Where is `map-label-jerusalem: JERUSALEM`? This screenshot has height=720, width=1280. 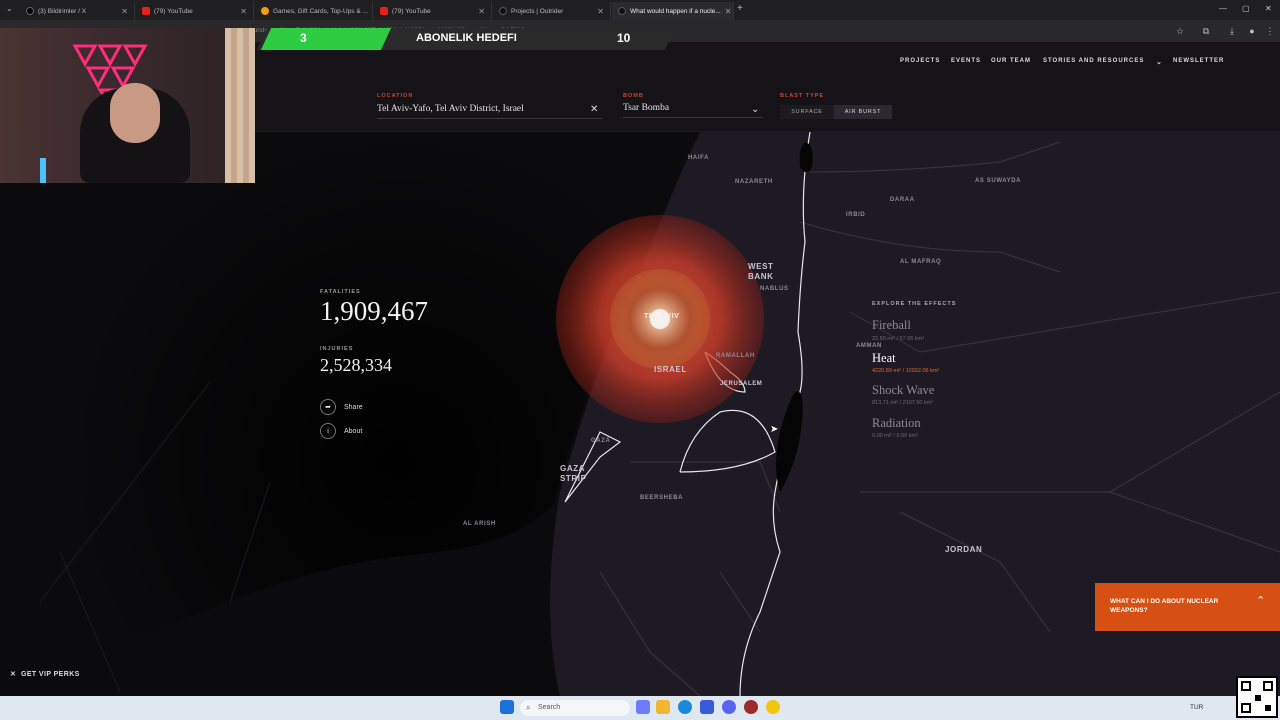 map-label-jerusalem: JERUSALEM is located at coordinates (741, 384).